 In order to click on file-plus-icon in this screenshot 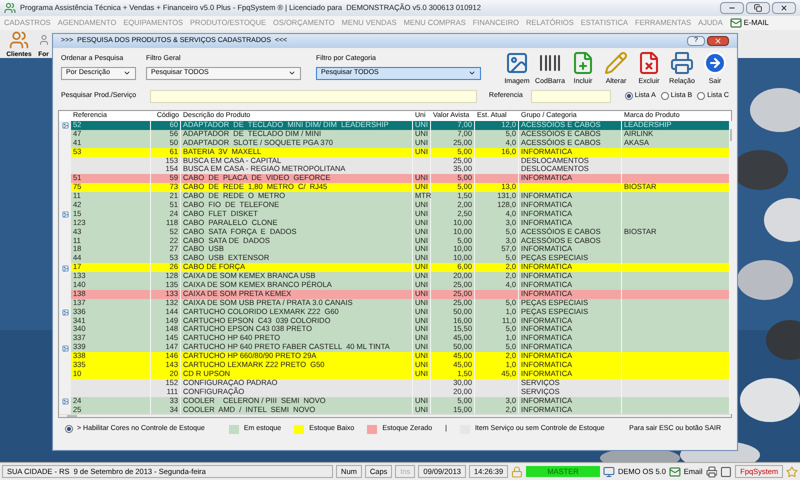, I will do `click(583, 63)`.